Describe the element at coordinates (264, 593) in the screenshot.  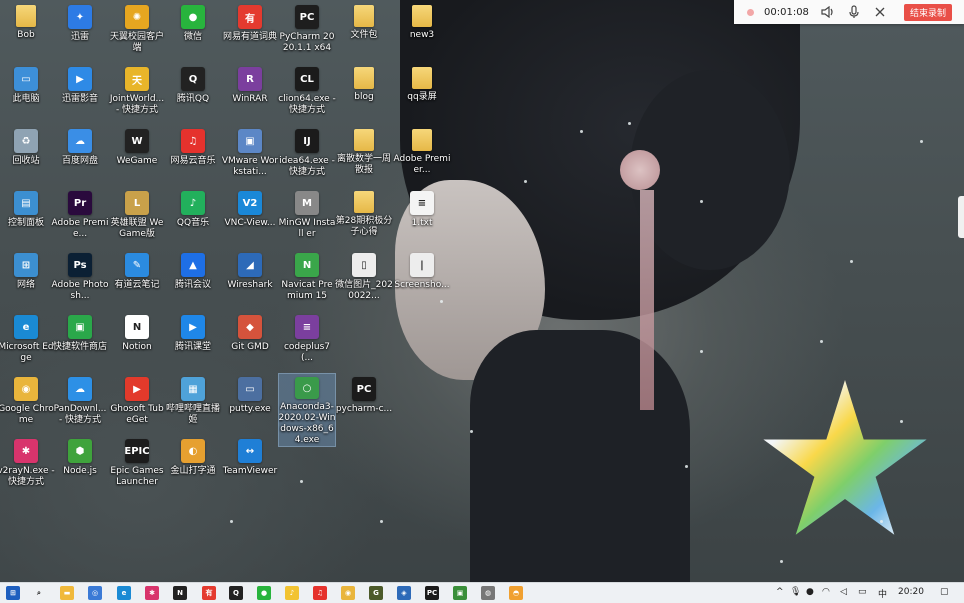
I see `wechat-icon: ●` at that location.